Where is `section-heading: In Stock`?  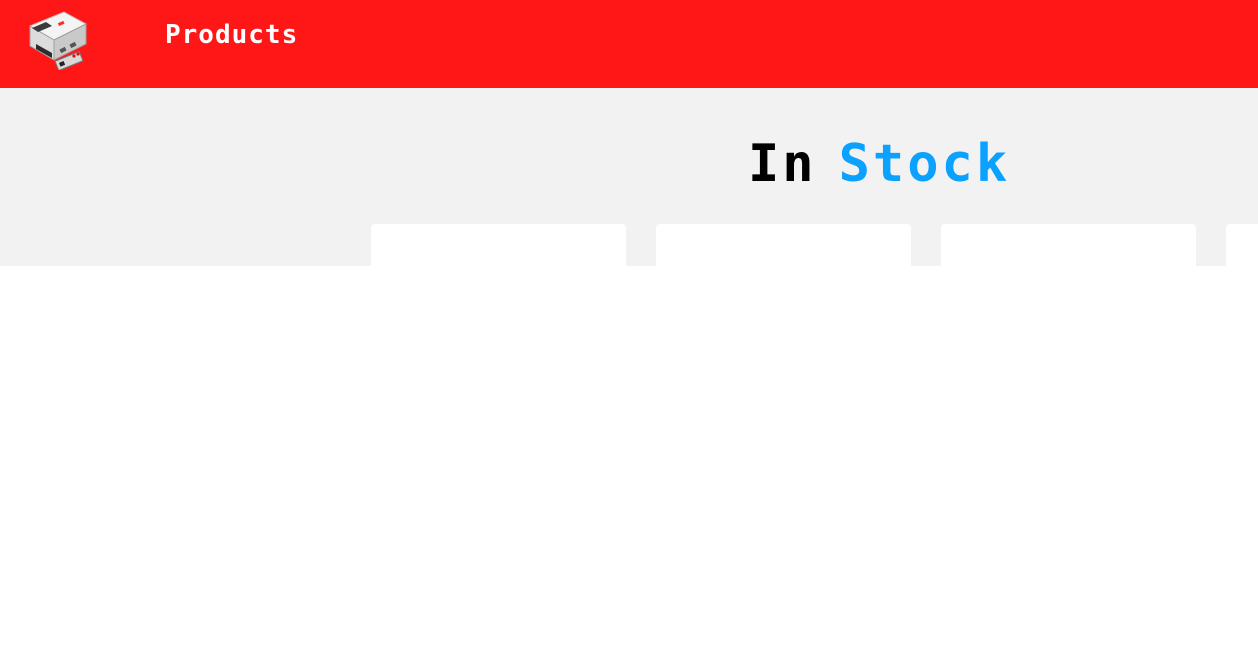 section-heading: In Stock is located at coordinates (879, 164).